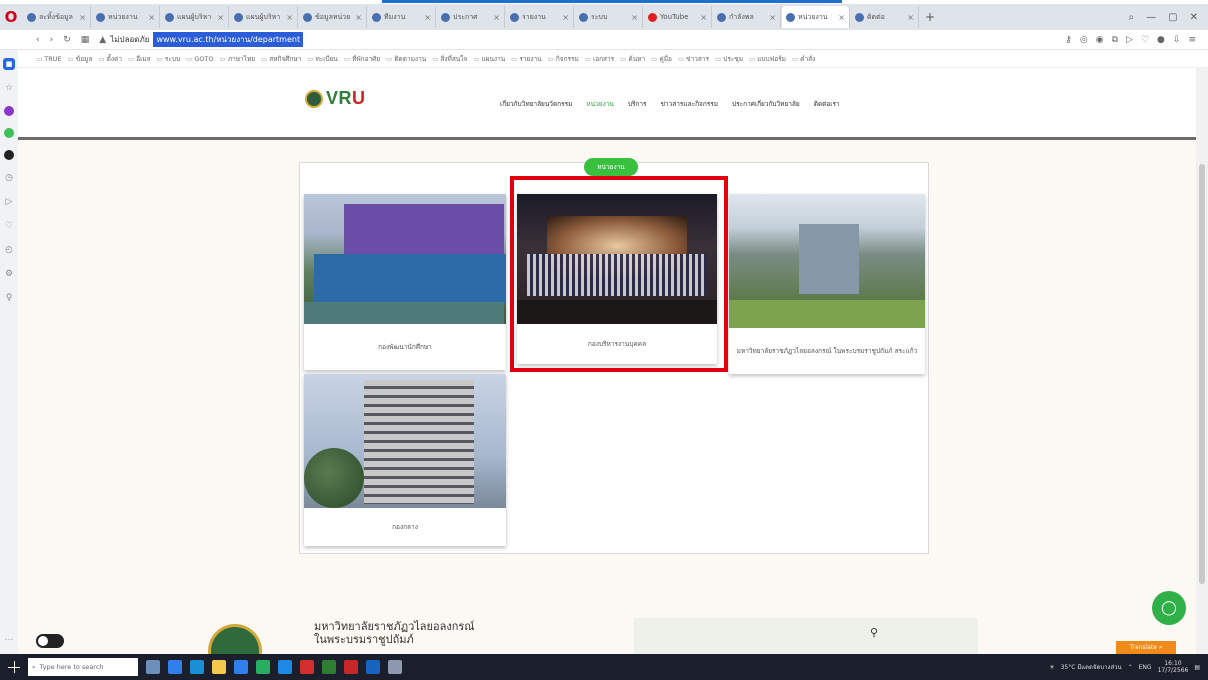 Image resolution: width=1208 pixels, height=680 pixels. What do you see at coordinates (930, 17) in the screenshot?
I see `new-tab-button: +` at bounding box center [930, 17].